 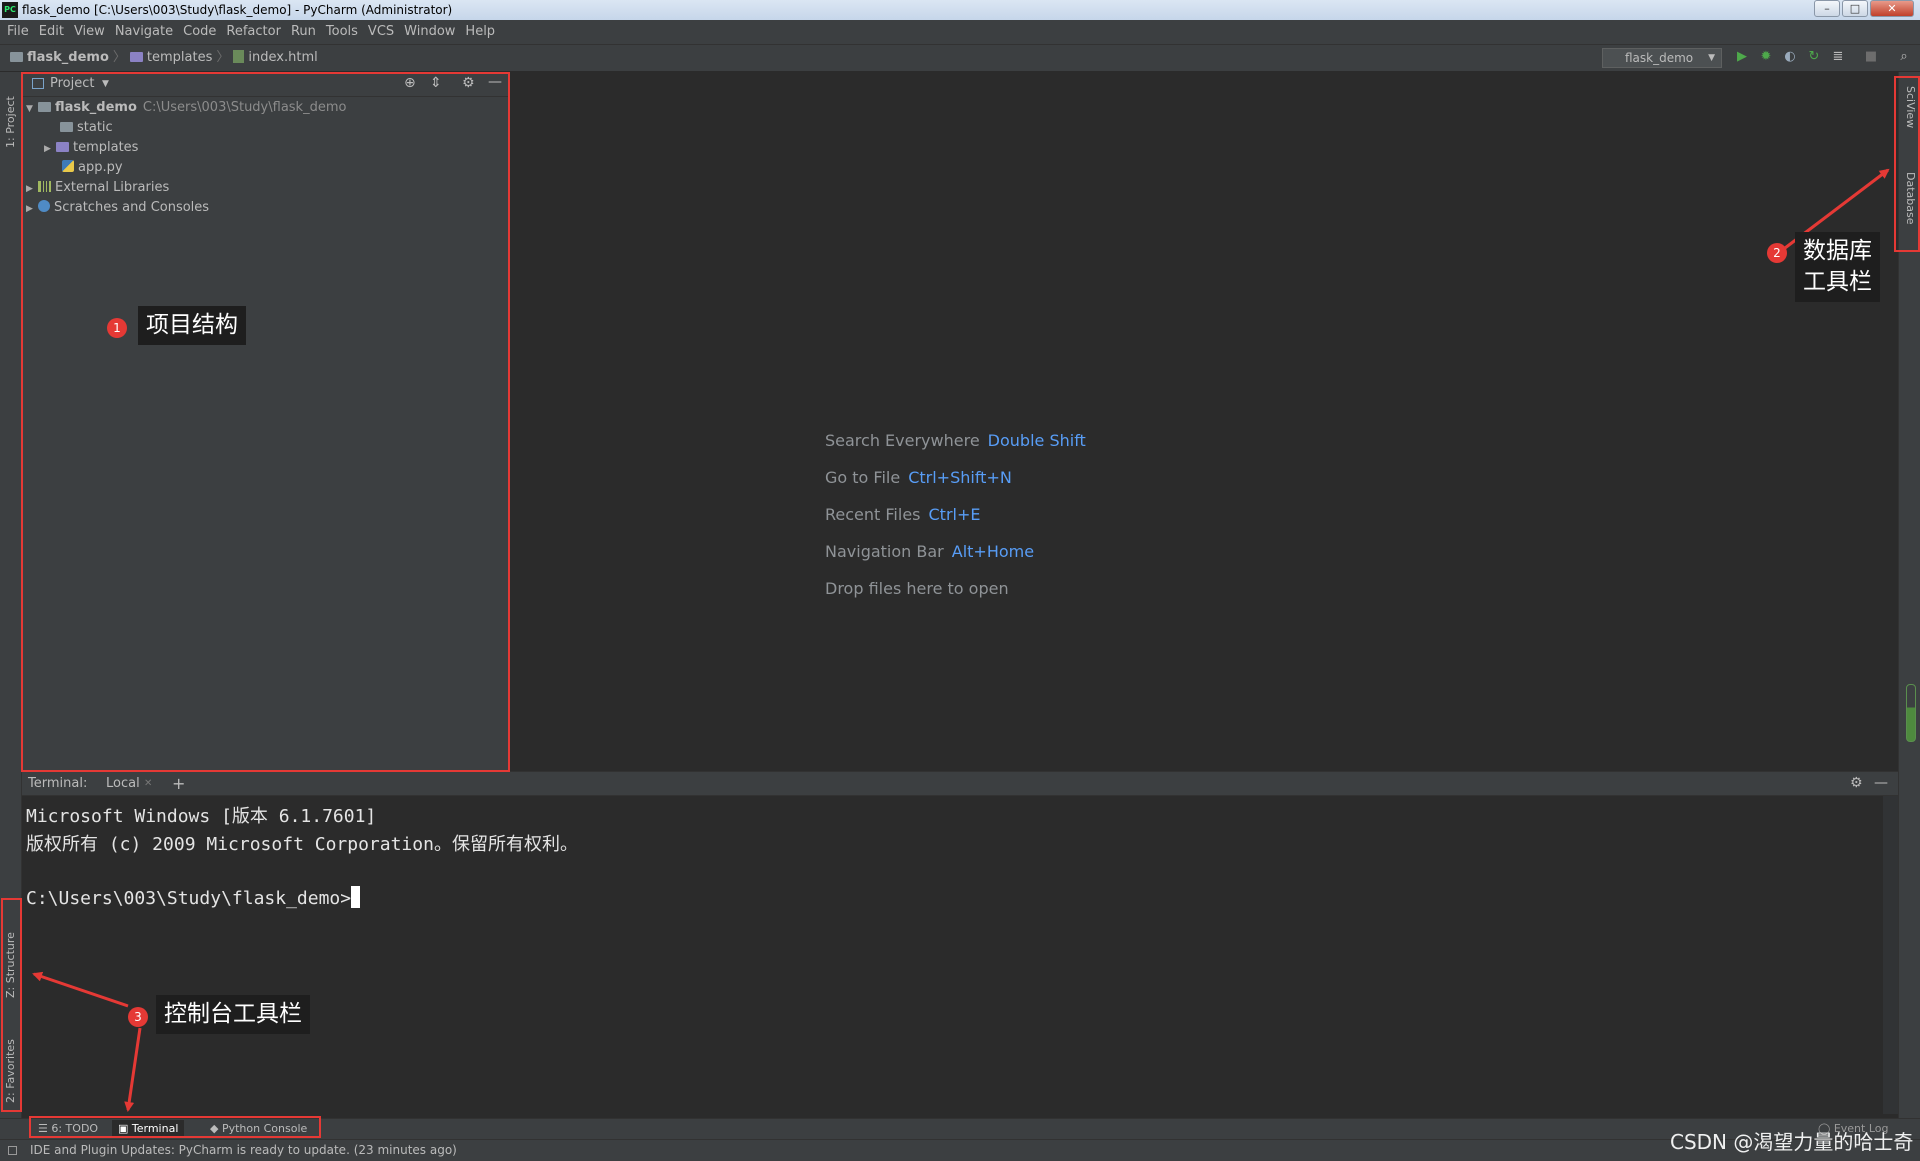 What do you see at coordinates (1777, 253) in the screenshot?
I see `annotation-badge-2: 2` at bounding box center [1777, 253].